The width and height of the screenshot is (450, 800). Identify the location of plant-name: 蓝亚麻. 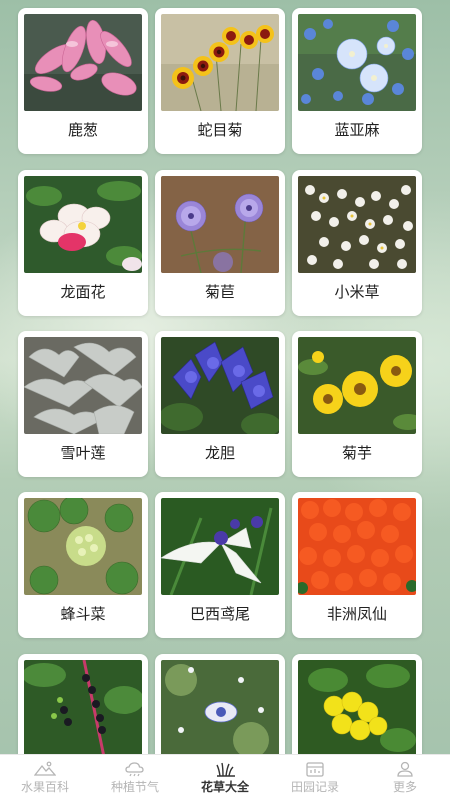
(357, 130).